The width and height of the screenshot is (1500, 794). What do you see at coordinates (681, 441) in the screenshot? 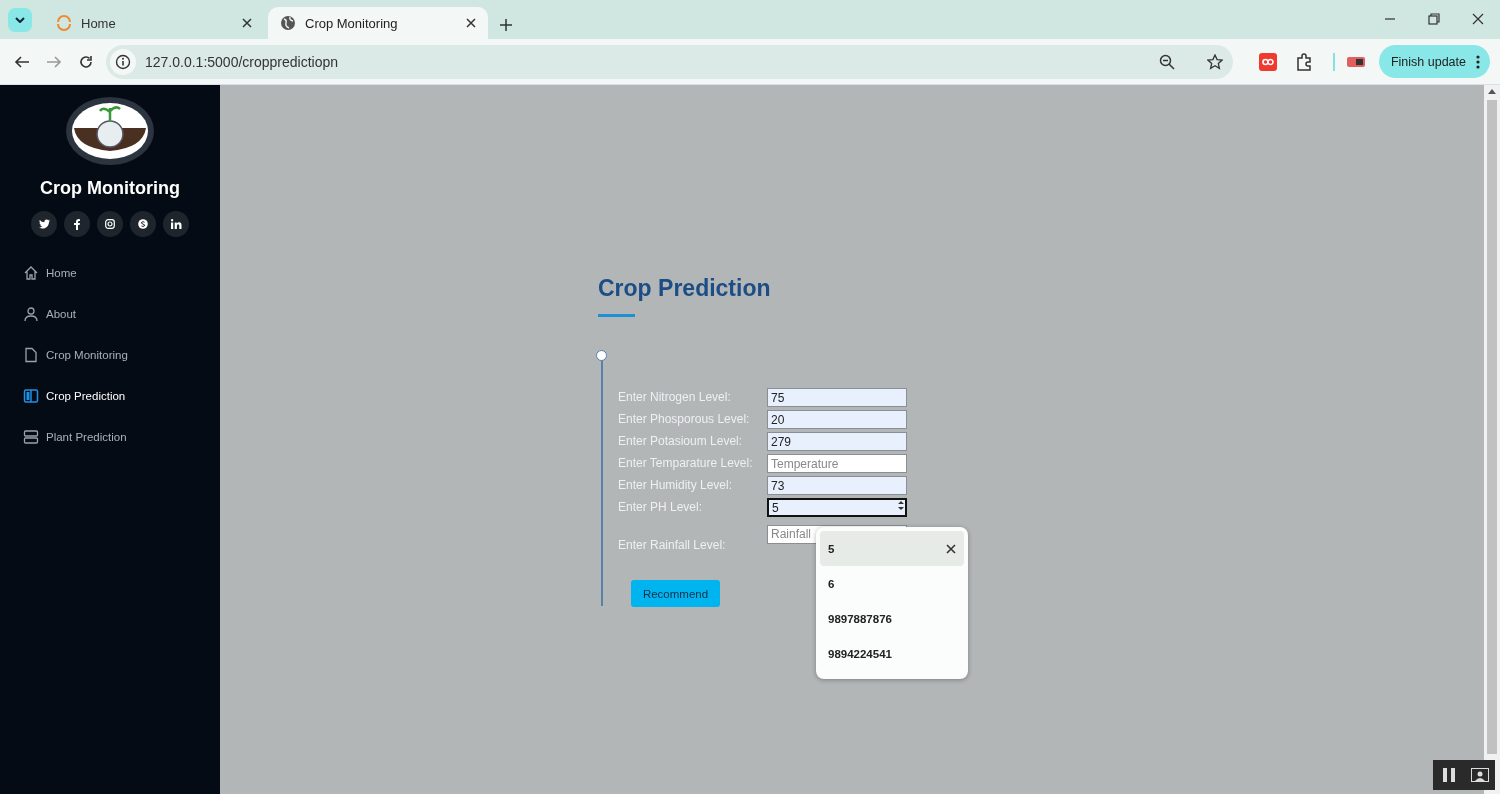
I see `field-label: Enter Potasioum Level:` at bounding box center [681, 441].